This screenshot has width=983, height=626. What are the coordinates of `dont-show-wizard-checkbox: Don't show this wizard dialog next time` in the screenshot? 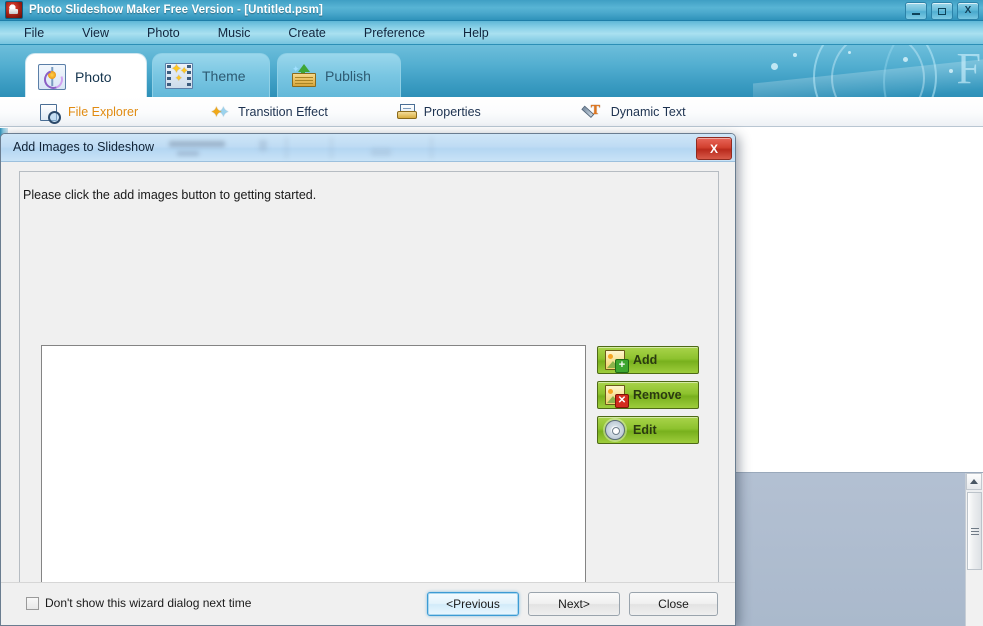 It's located at (138, 603).